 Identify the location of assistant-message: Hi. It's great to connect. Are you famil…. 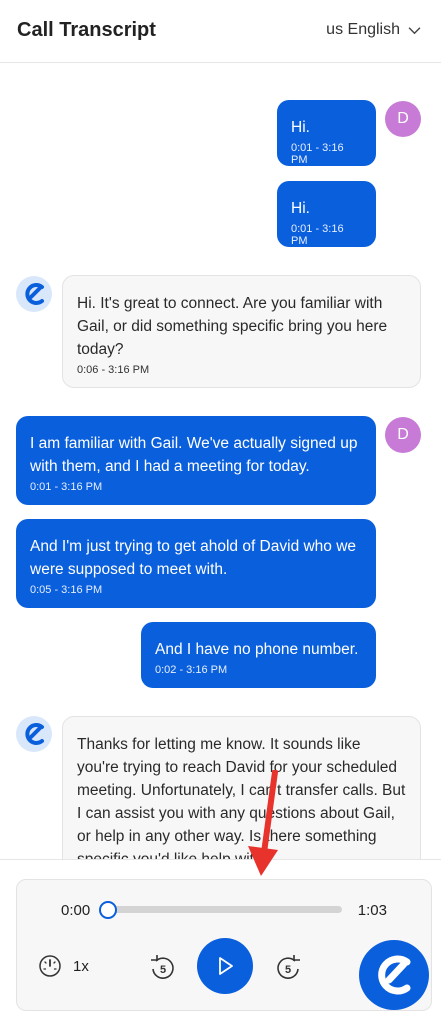
(241, 331).